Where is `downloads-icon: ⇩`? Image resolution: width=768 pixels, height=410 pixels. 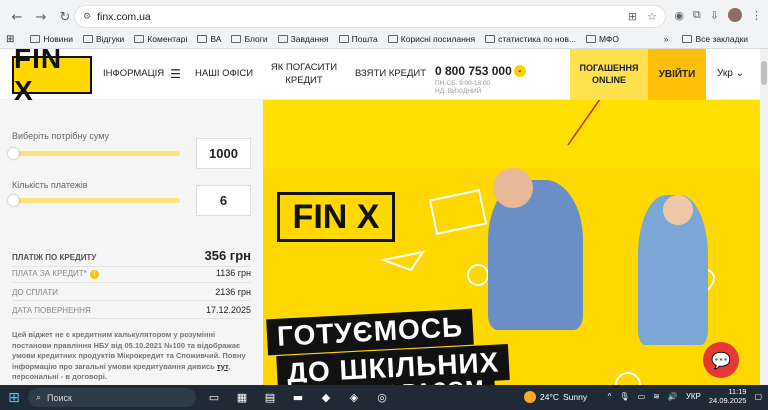
downloads-icon: ⇩ is located at coordinates (714, 15).